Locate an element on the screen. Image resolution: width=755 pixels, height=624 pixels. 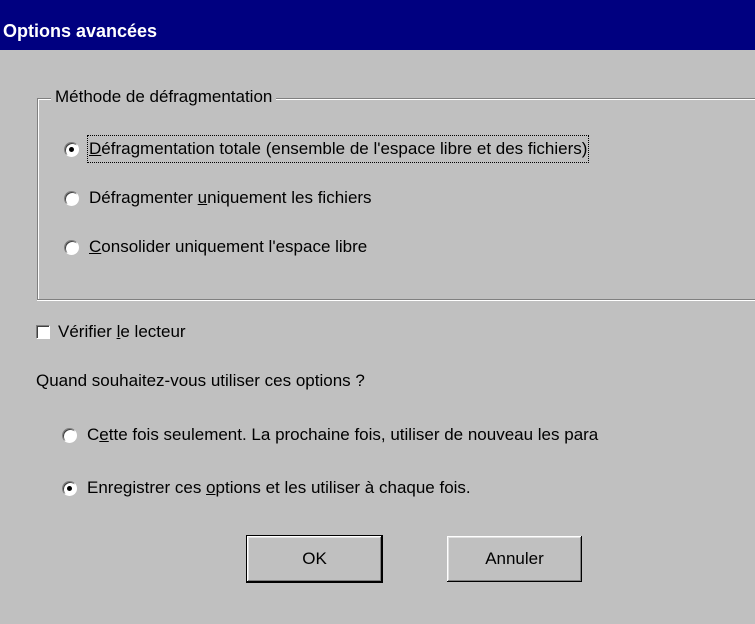
radio-files-only-indicator is located at coordinates (71, 198).